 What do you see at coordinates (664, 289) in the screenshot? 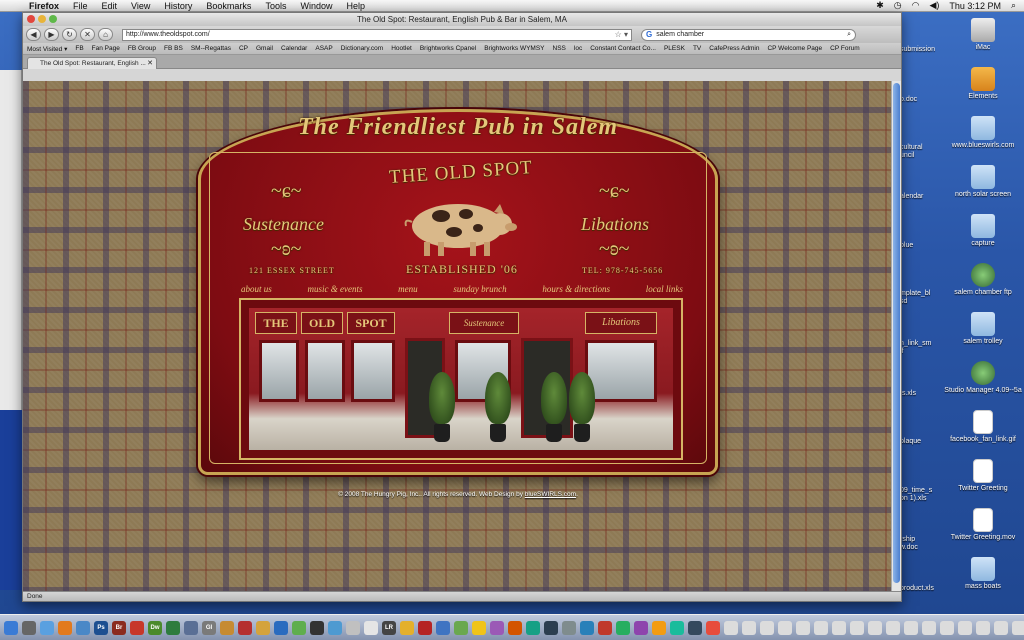
I see `nav-local-links: local links` at bounding box center [664, 289].